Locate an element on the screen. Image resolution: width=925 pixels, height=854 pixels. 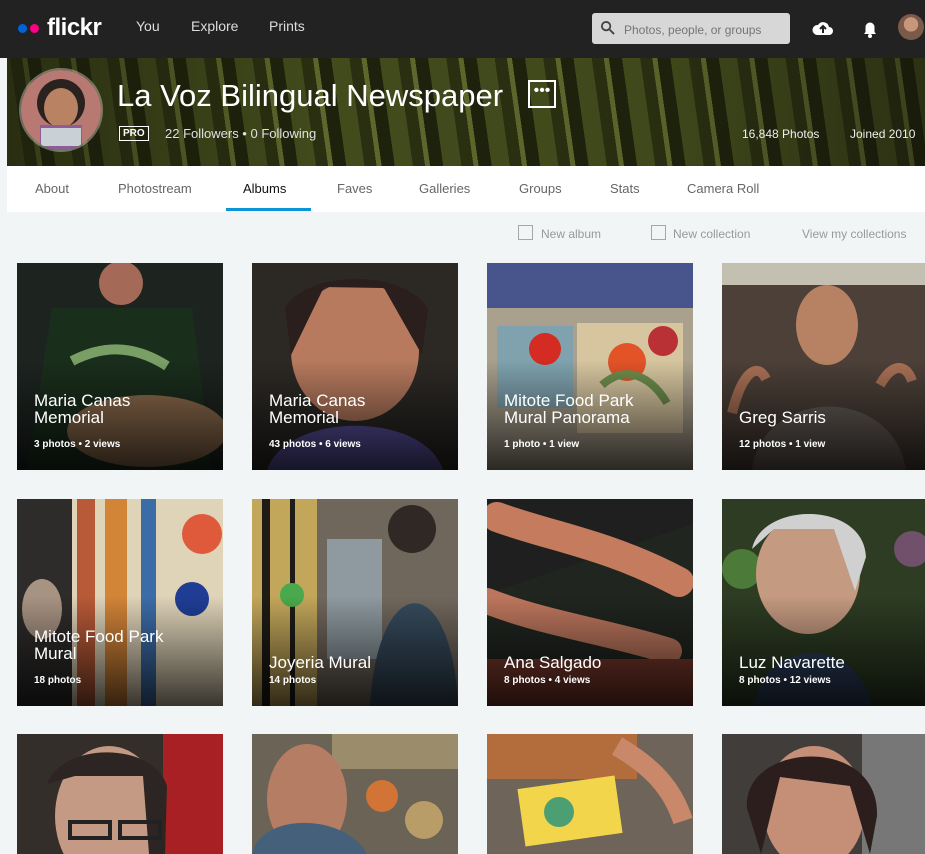
tab-faves: Faves is located at coordinates (354, 188).